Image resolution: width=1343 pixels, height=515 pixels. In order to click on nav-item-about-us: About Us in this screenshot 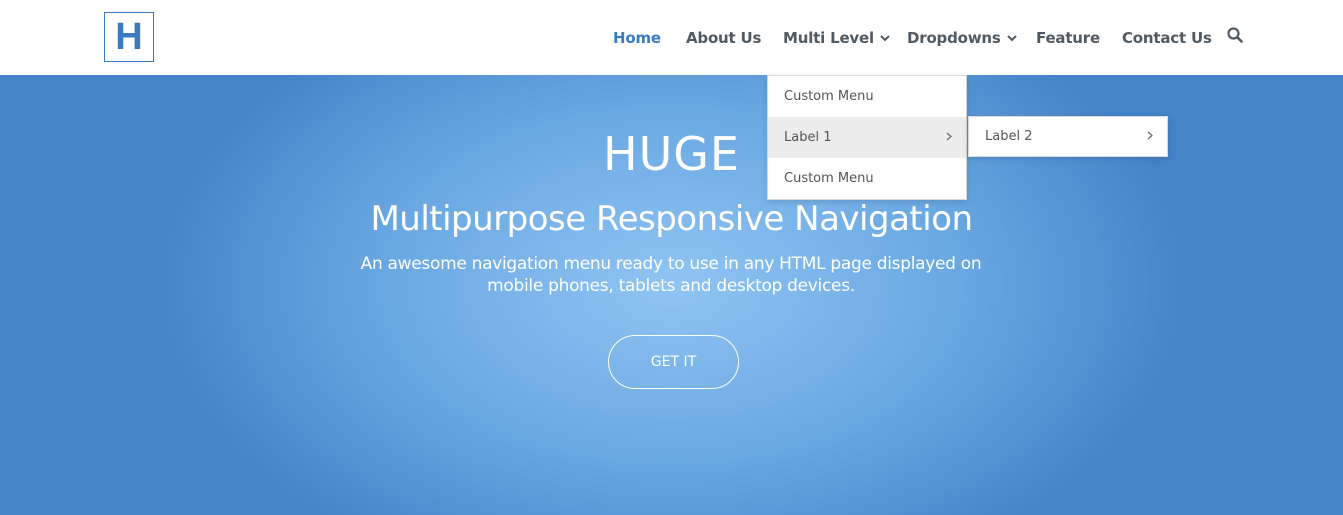, I will do `click(723, 38)`.